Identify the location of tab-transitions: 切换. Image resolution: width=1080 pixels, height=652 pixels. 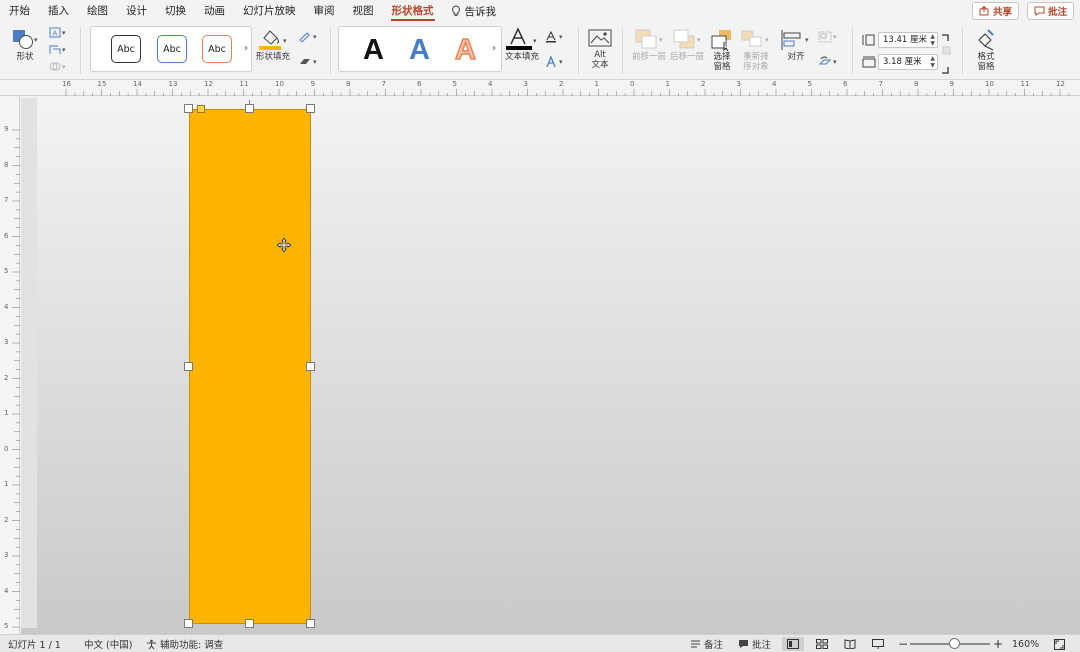
(175, 11).